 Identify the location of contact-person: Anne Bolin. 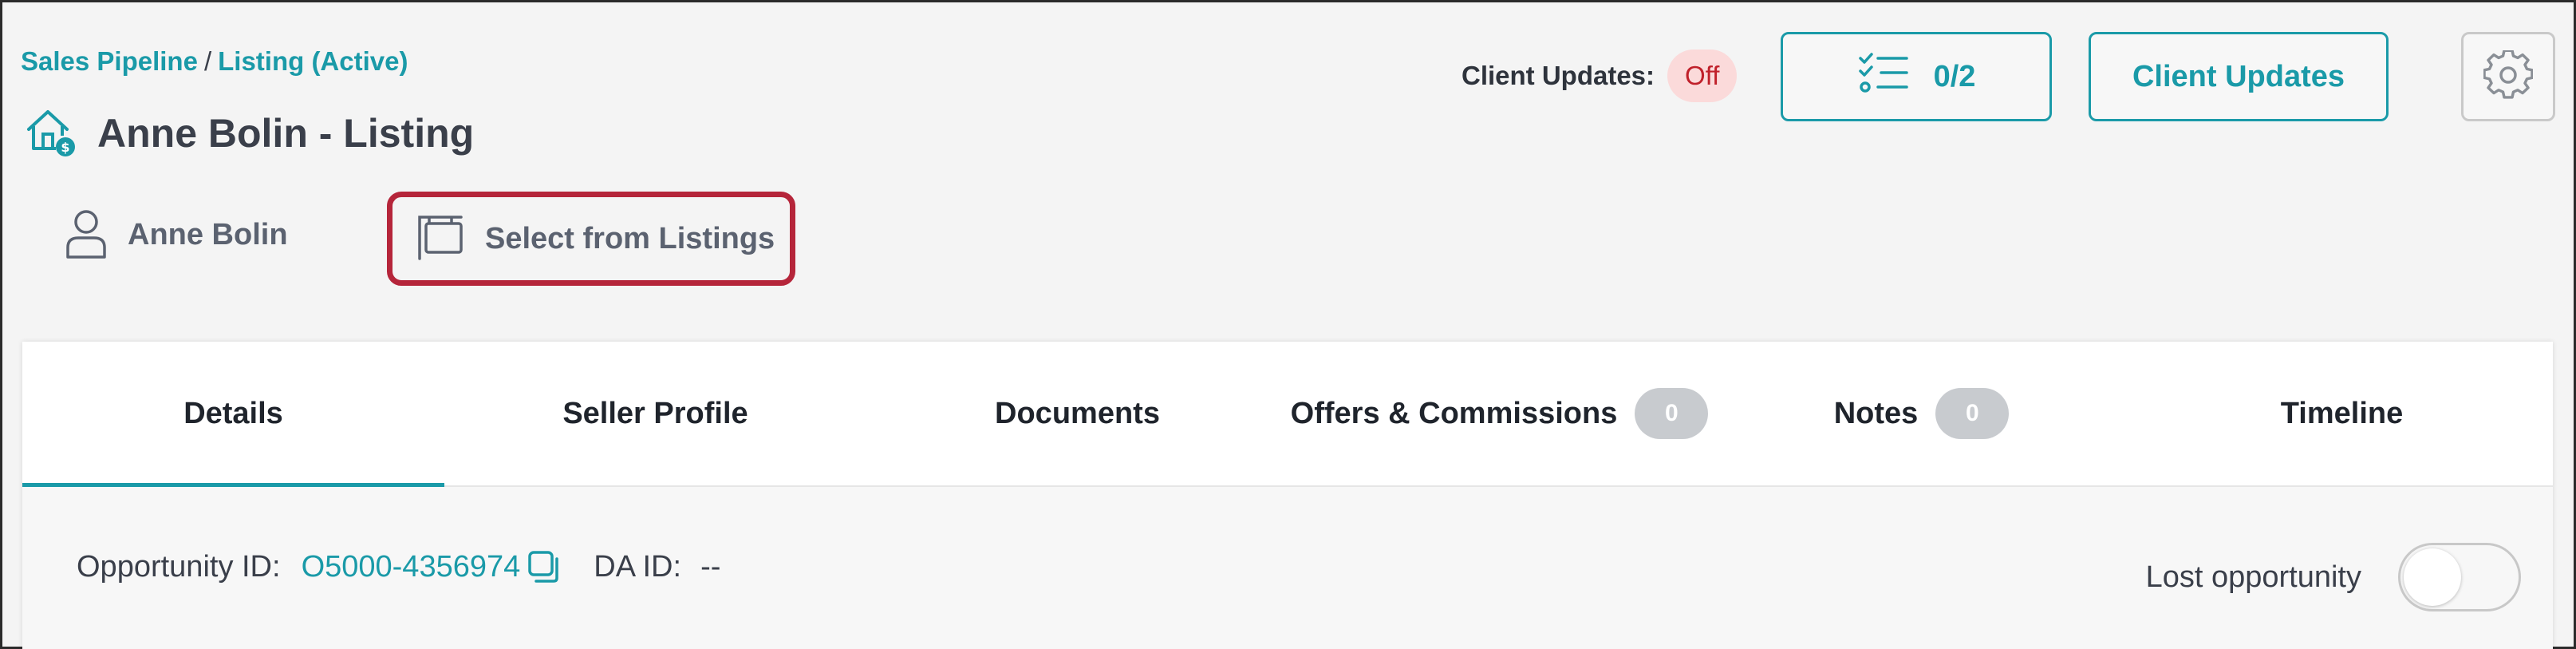
(176, 235).